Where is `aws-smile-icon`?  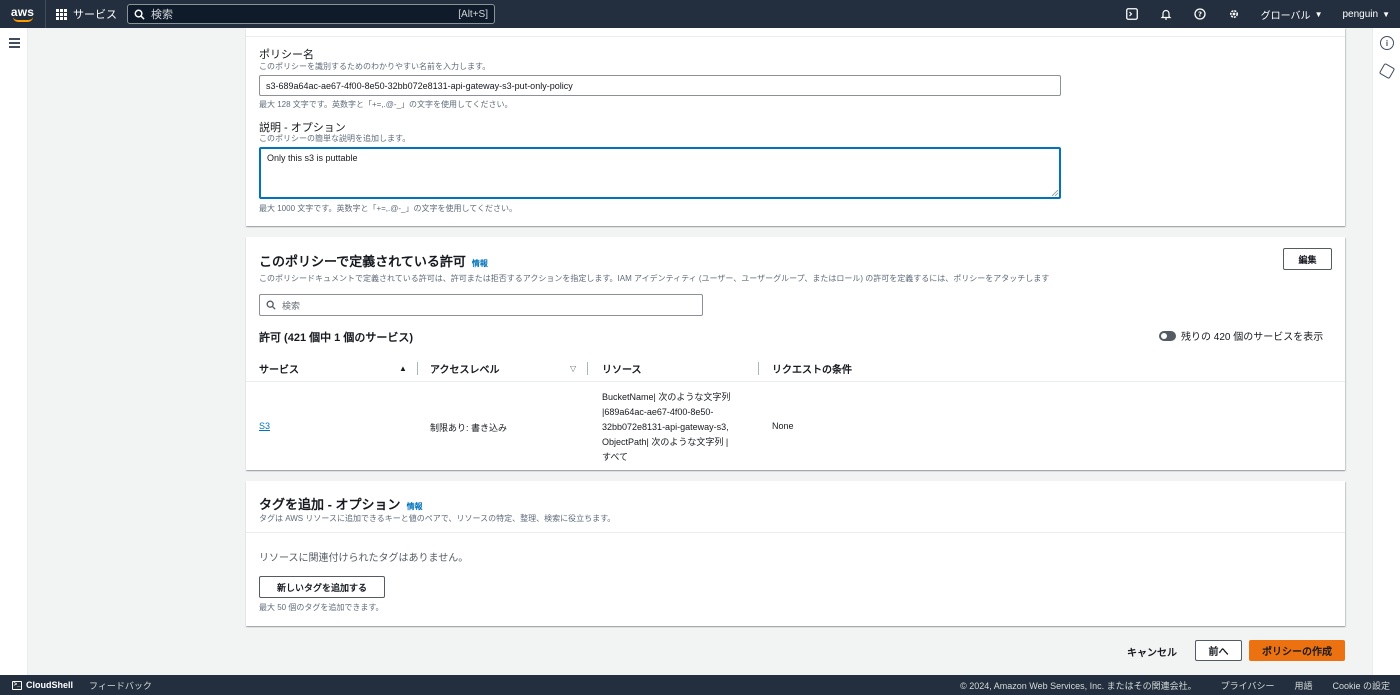
aws-smile-icon is located at coordinates (22, 19).